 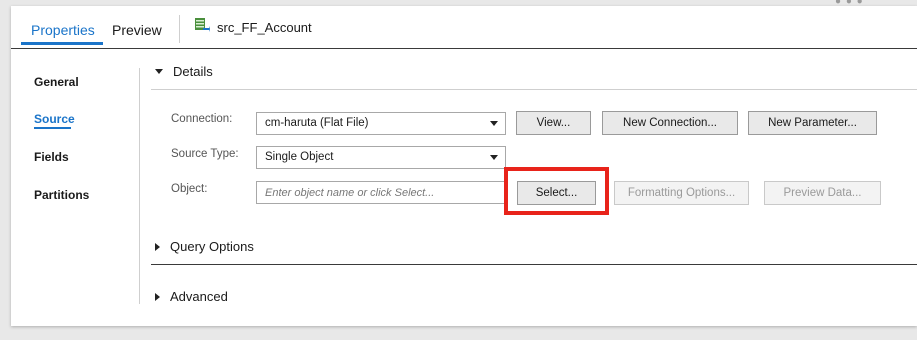 I want to click on caret-down-icon, so click(x=159, y=71).